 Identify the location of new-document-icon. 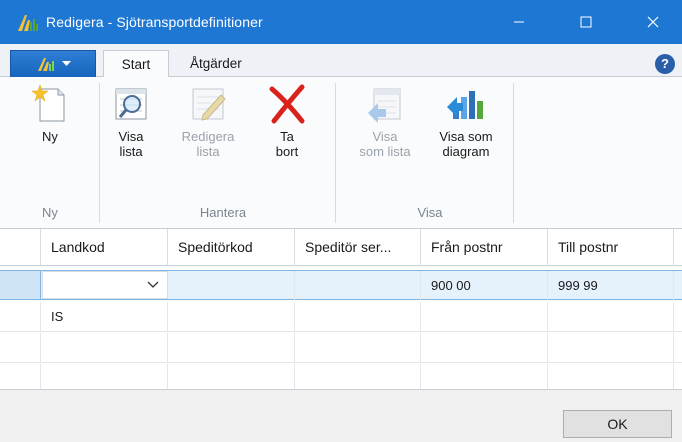
(48, 103).